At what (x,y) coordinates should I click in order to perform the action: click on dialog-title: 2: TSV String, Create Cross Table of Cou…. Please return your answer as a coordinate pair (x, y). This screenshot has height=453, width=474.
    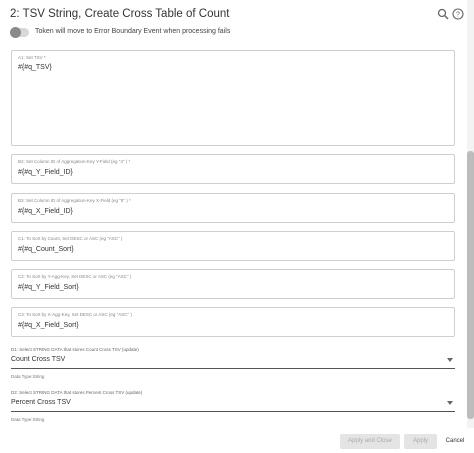
    Looking at the image, I should click on (120, 14).